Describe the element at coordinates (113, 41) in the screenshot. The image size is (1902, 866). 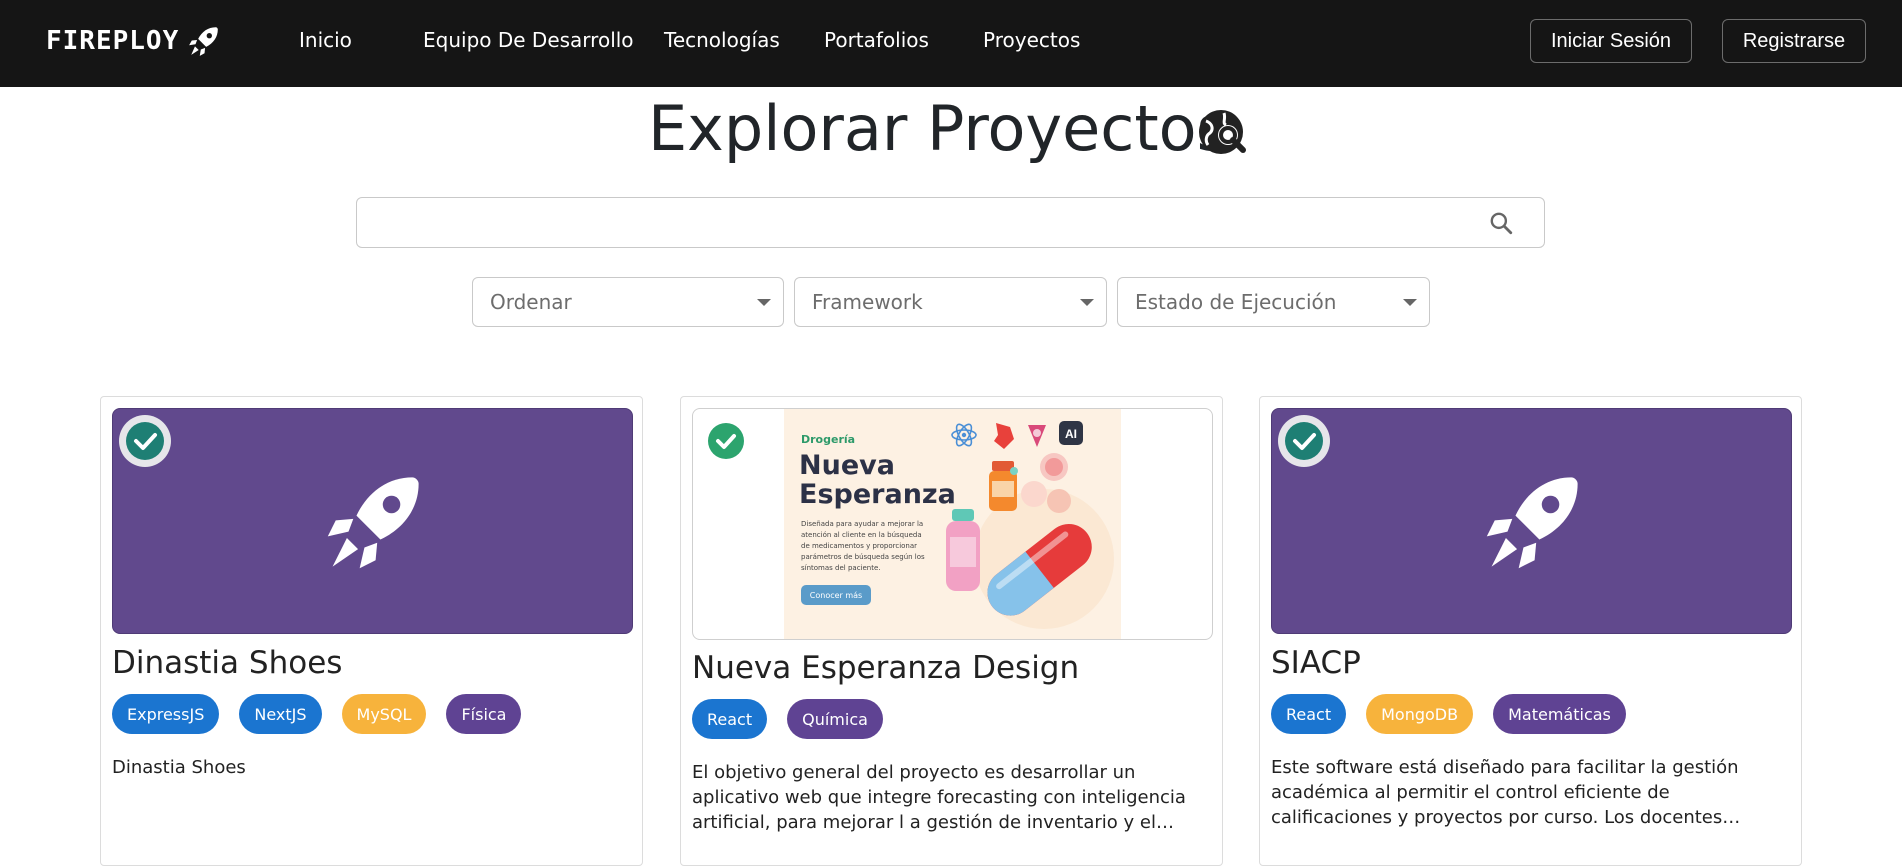
I see `brand-name: FIREPLOY` at that location.